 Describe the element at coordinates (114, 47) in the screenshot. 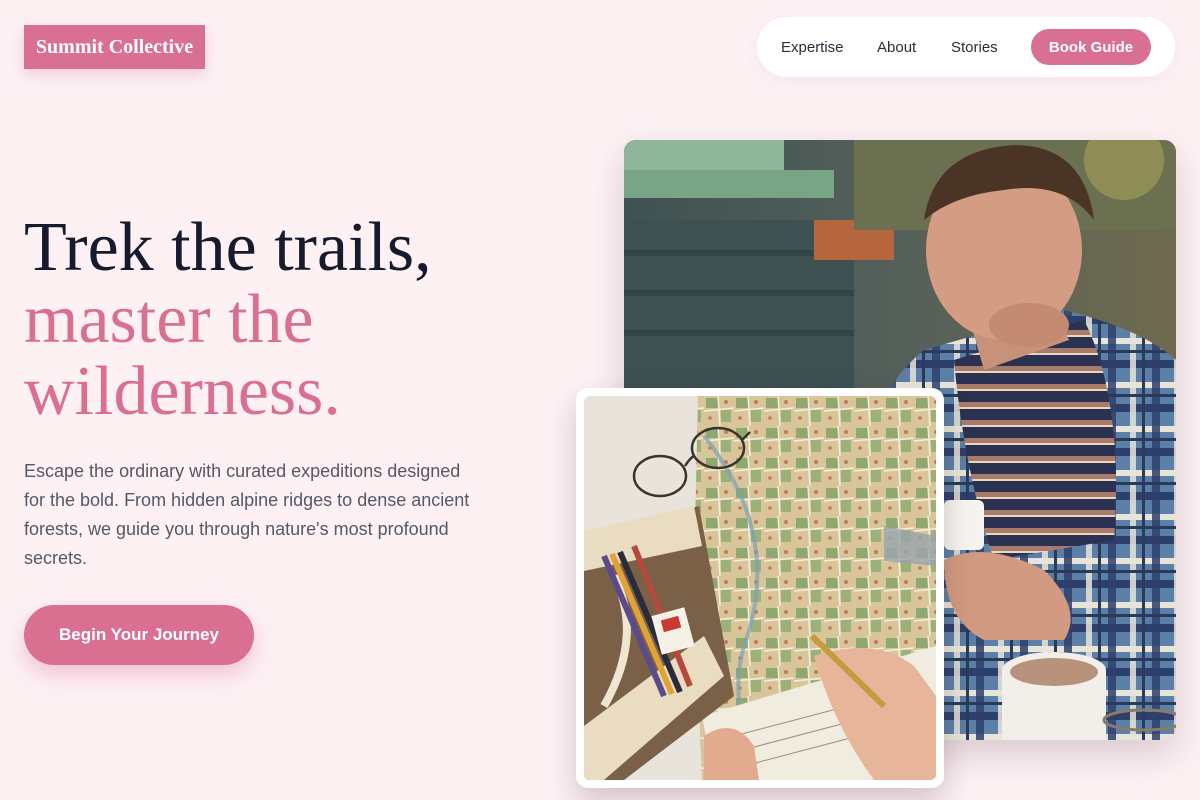

I see `brand-logo: Summit Collective` at that location.